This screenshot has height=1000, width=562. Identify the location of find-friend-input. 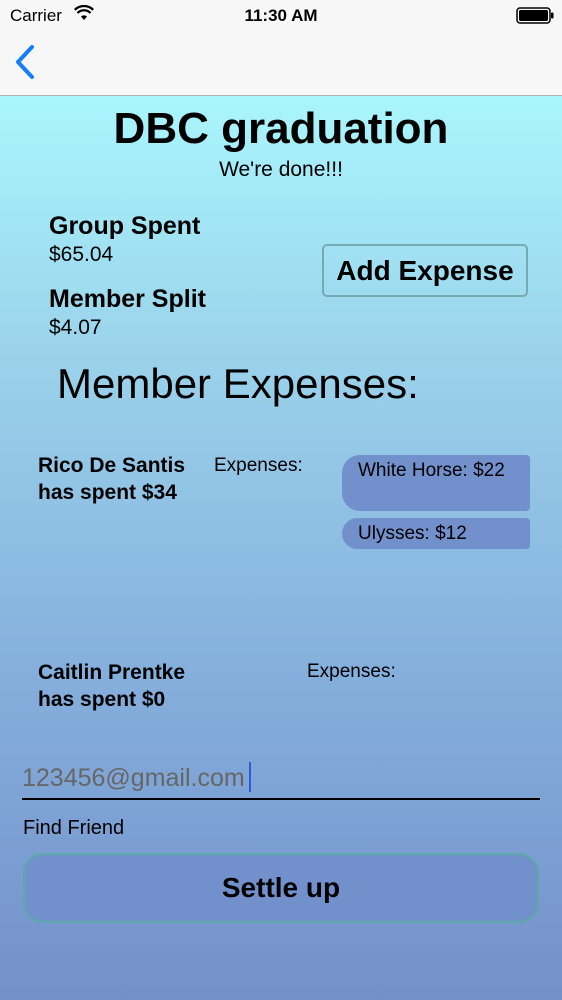
(281, 778).